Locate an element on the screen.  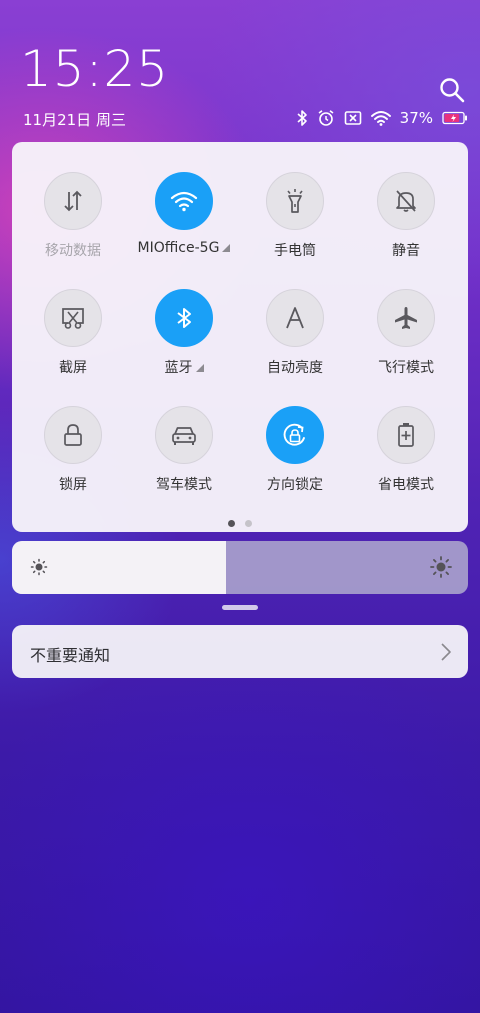
tile-flashlight-label: 手电筒 is located at coordinates (295, 251).